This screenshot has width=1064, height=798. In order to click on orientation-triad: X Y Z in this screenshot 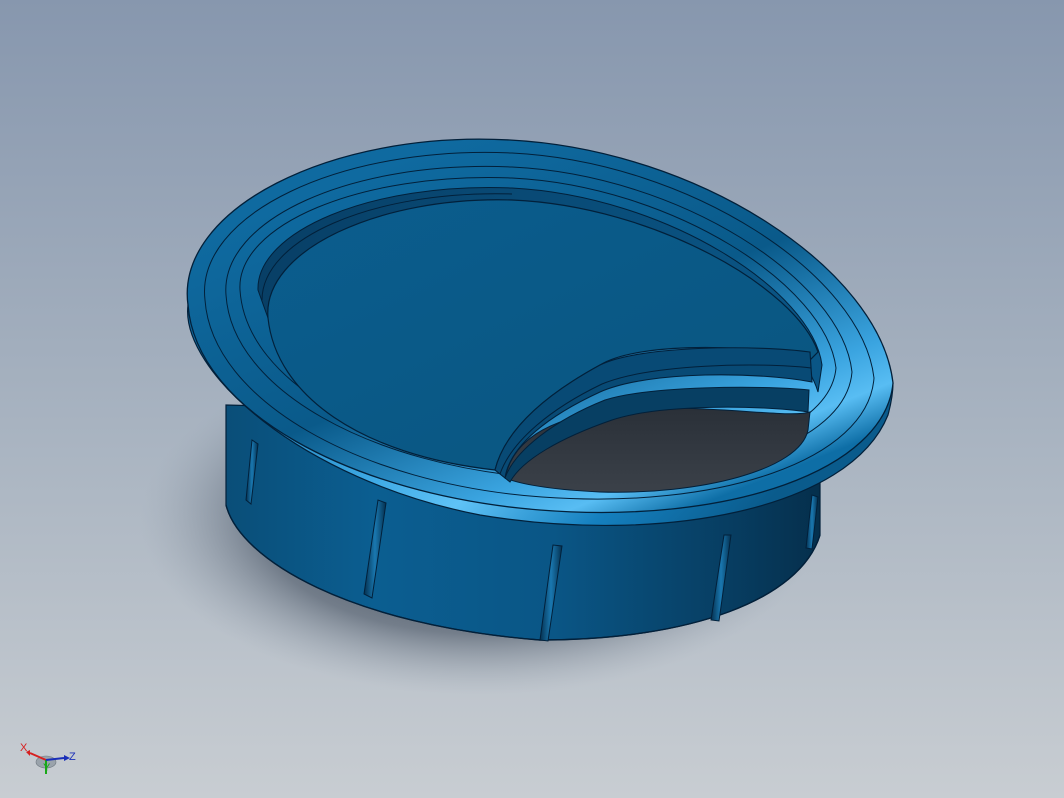, I will do `click(50, 760)`.